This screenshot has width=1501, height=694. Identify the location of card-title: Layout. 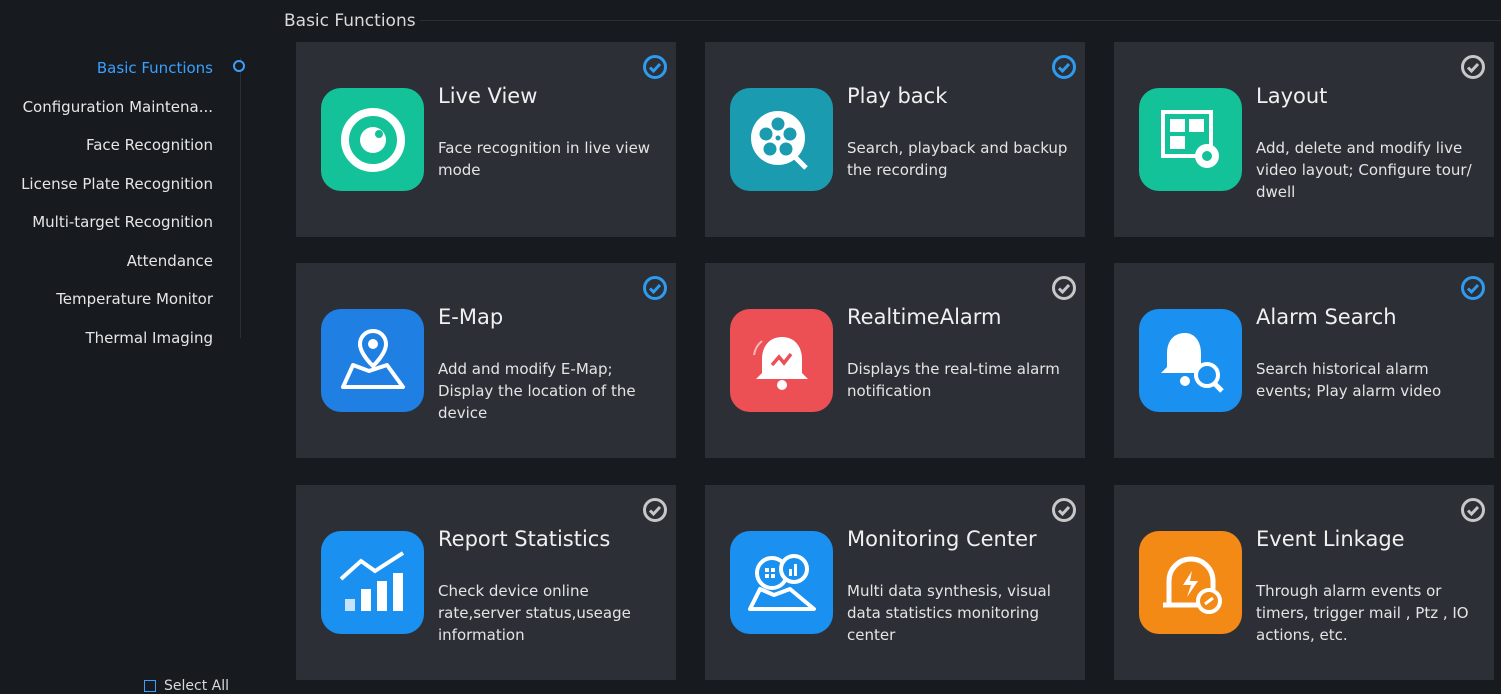
(1292, 96).